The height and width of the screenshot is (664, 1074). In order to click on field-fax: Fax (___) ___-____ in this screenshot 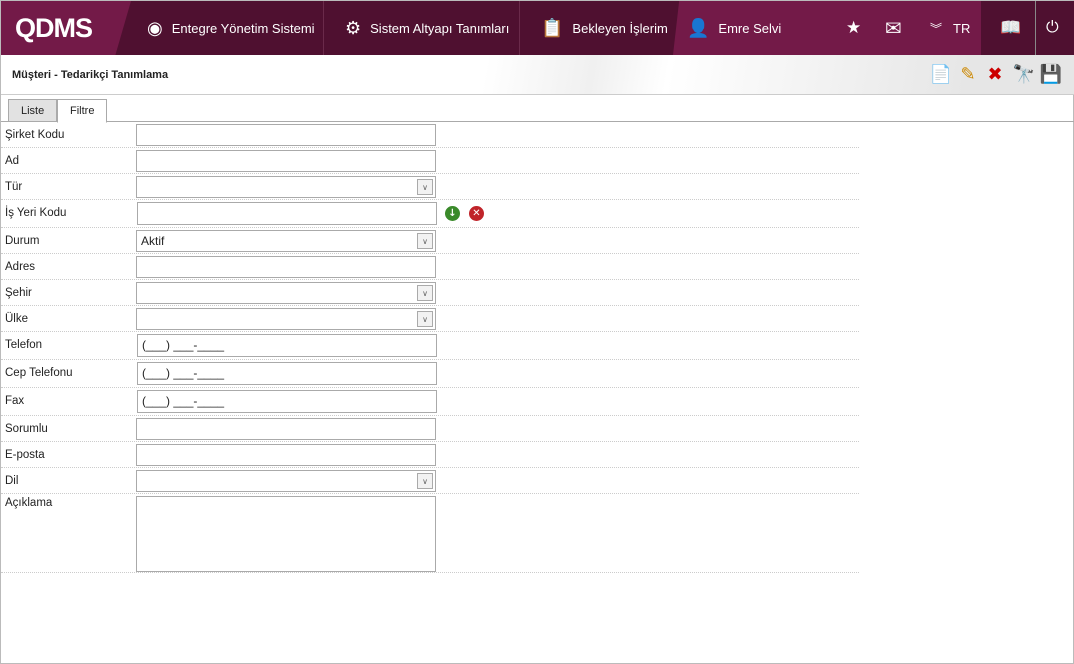, I will do `click(430, 402)`.